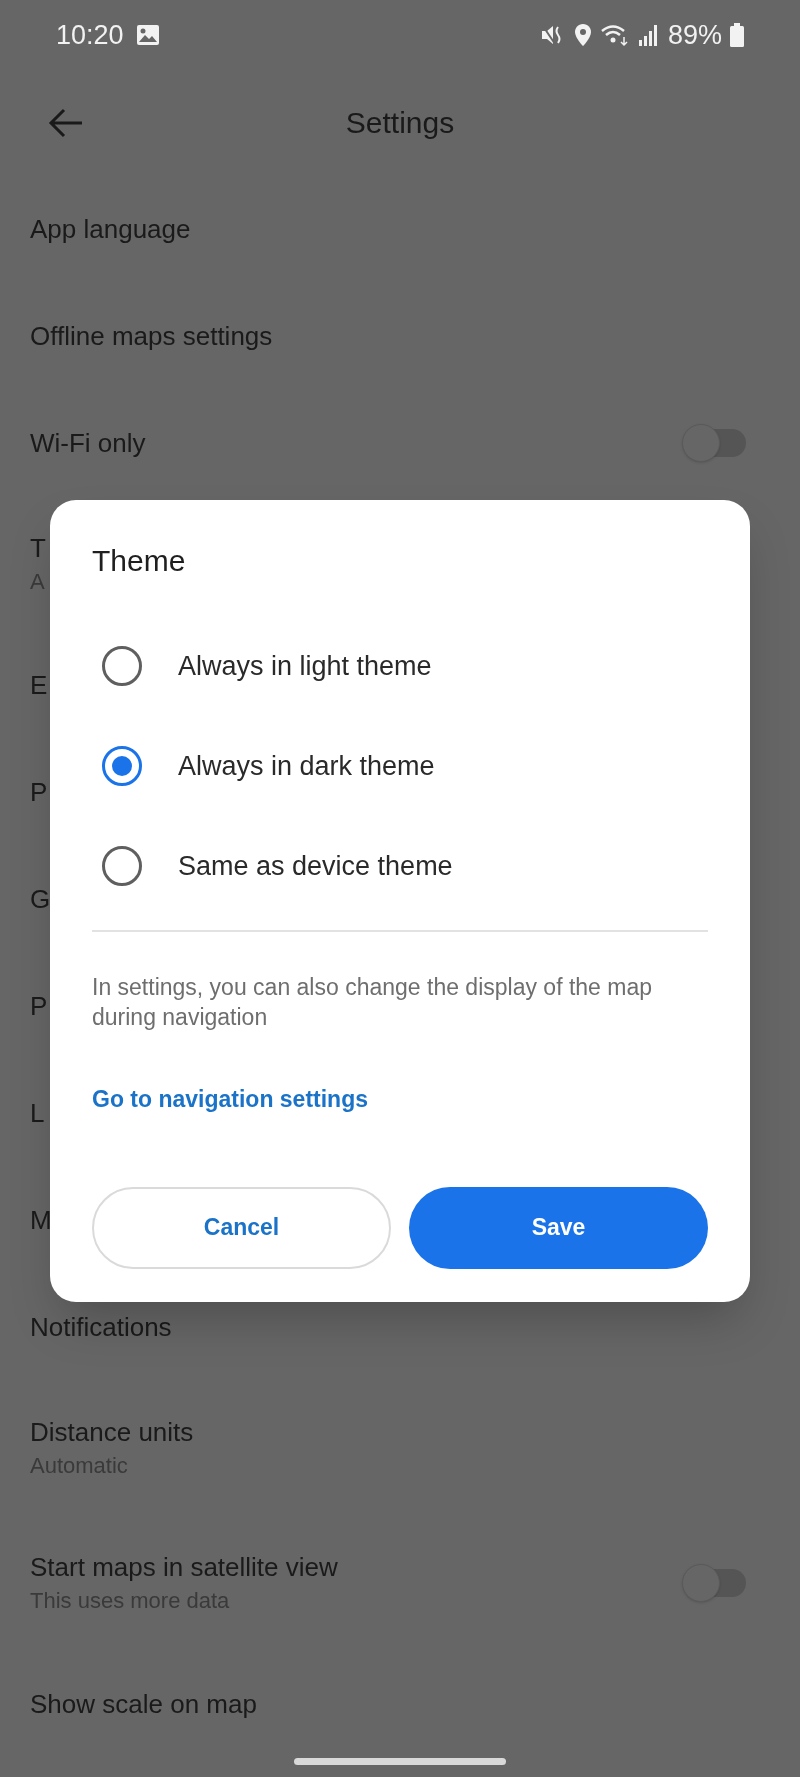  Describe the element at coordinates (88, 442) in the screenshot. I see `setting-title: Wi-Fi only` at that location.